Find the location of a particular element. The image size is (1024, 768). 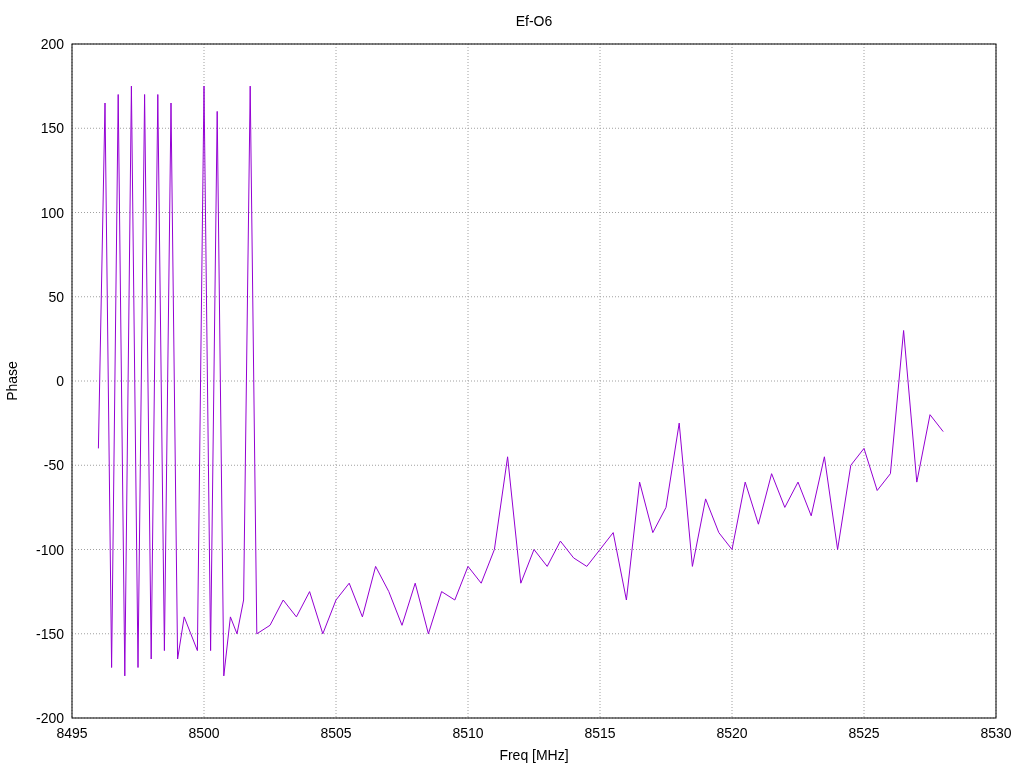

x-tick-label: 8510 is located at coordinates (468, 733).